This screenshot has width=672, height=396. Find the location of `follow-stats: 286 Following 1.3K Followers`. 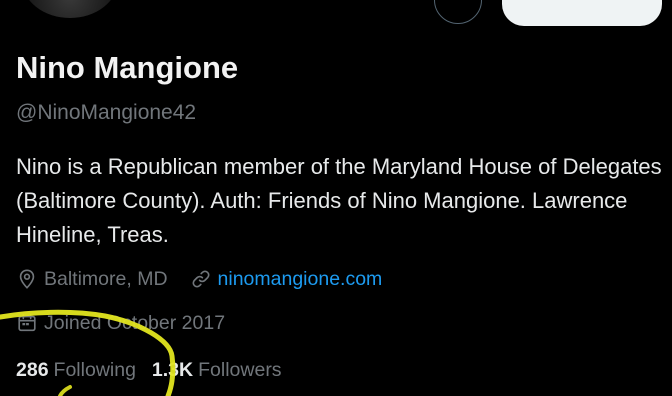

follow-stats: 286 Following 1.3K Followers is located at coordinates (149, 370).